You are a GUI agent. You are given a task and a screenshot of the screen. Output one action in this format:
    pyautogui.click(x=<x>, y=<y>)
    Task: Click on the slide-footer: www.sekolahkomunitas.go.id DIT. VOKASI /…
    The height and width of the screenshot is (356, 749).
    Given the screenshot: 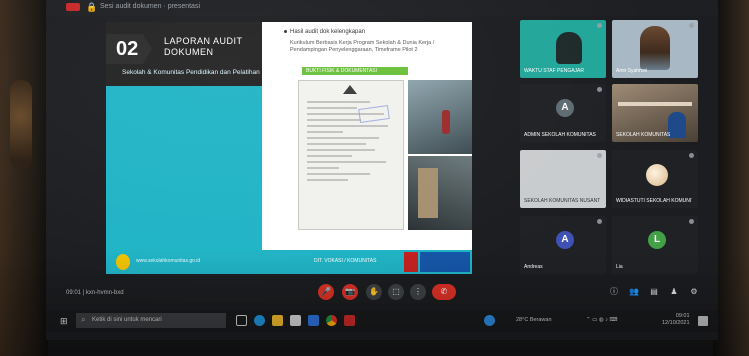 What is the action you would take?
    pyautogui.click(x=289, y=262)
    